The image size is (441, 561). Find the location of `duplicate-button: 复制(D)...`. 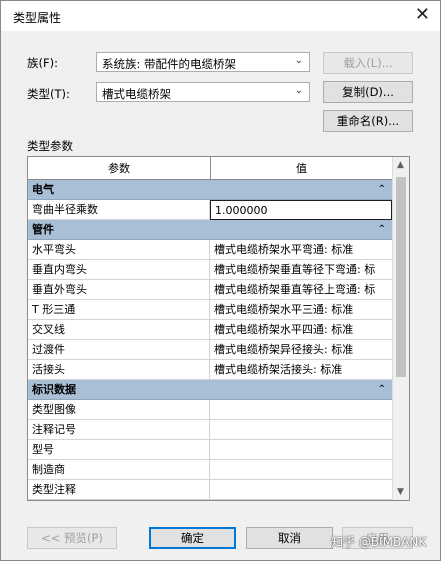

duplicate-button: 复制(D)... is located at coordinates (368, 92).